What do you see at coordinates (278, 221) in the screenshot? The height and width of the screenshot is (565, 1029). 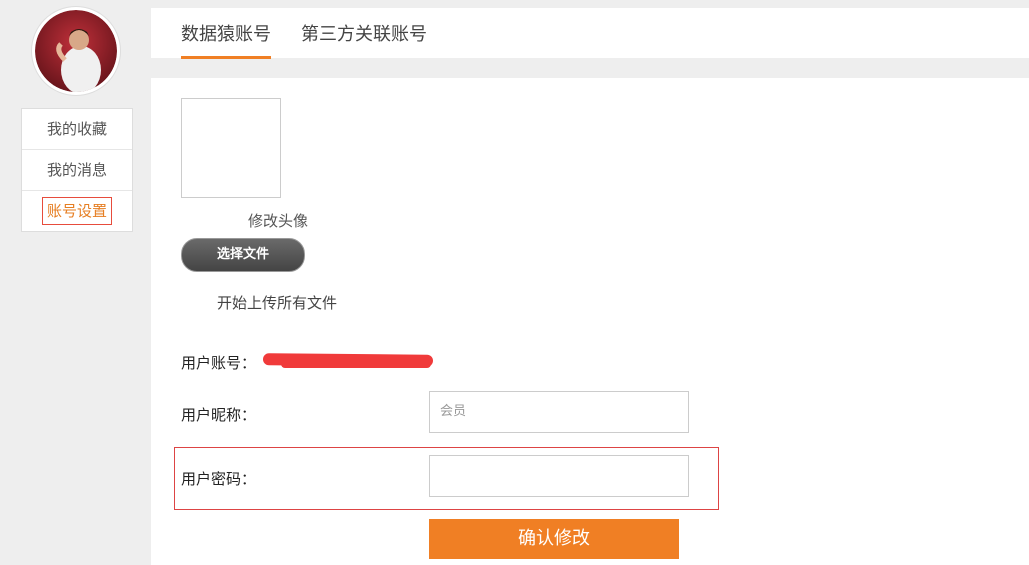 I see `change-avatar-label: 修改头像` at bounding box center [278, 221].